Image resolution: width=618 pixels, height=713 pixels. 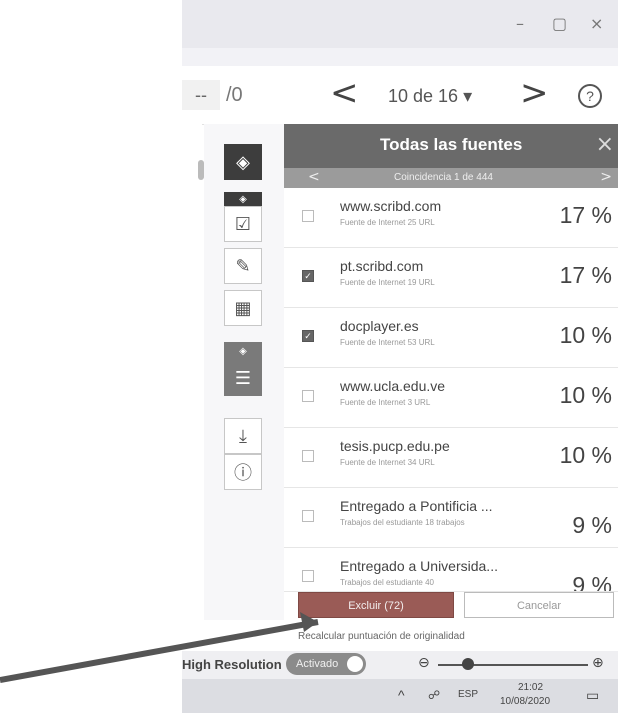 What do you see at coordinates (243, 378) in the screenshot?
I see `filter-icon: ☰` at bounding box center [243, 378].